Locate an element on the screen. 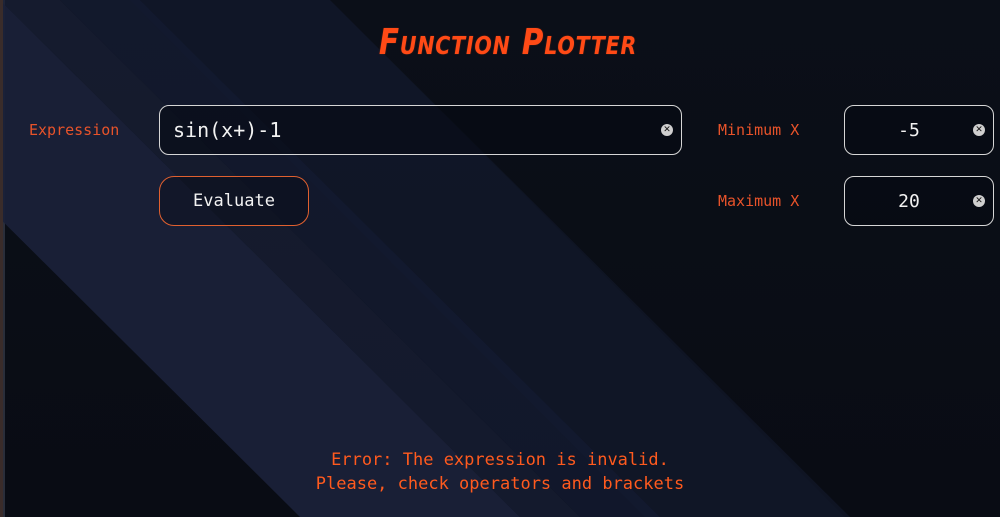 This screenshot has height=517, width=1000. window-edge is located at coordinates (1, 258).